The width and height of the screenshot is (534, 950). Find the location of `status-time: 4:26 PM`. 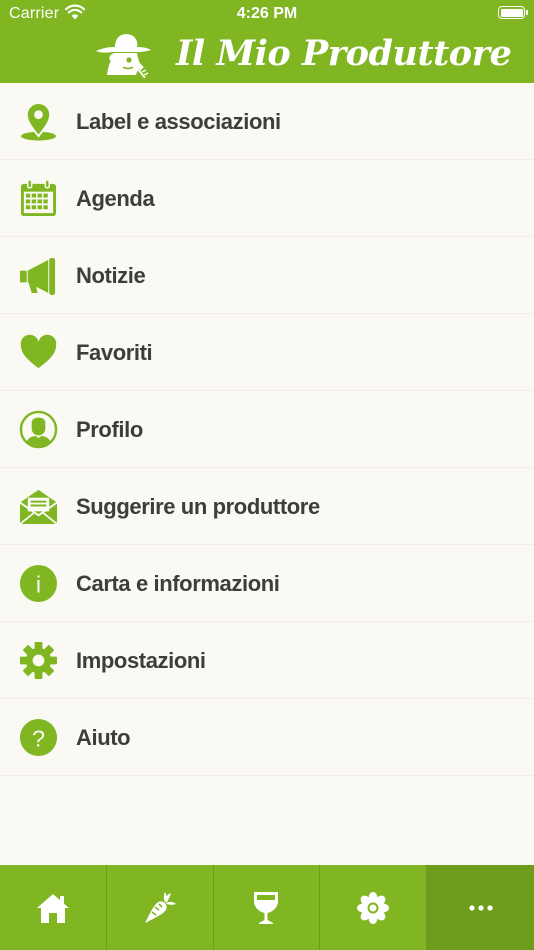

status-time: 4:26 PM is located at coordinates (267, 13).